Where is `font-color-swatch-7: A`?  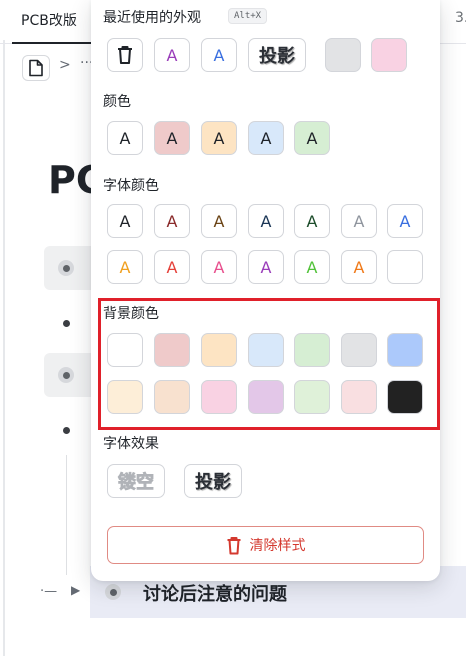
font-color-swatch-7: A is located at coordinates (405, 221).